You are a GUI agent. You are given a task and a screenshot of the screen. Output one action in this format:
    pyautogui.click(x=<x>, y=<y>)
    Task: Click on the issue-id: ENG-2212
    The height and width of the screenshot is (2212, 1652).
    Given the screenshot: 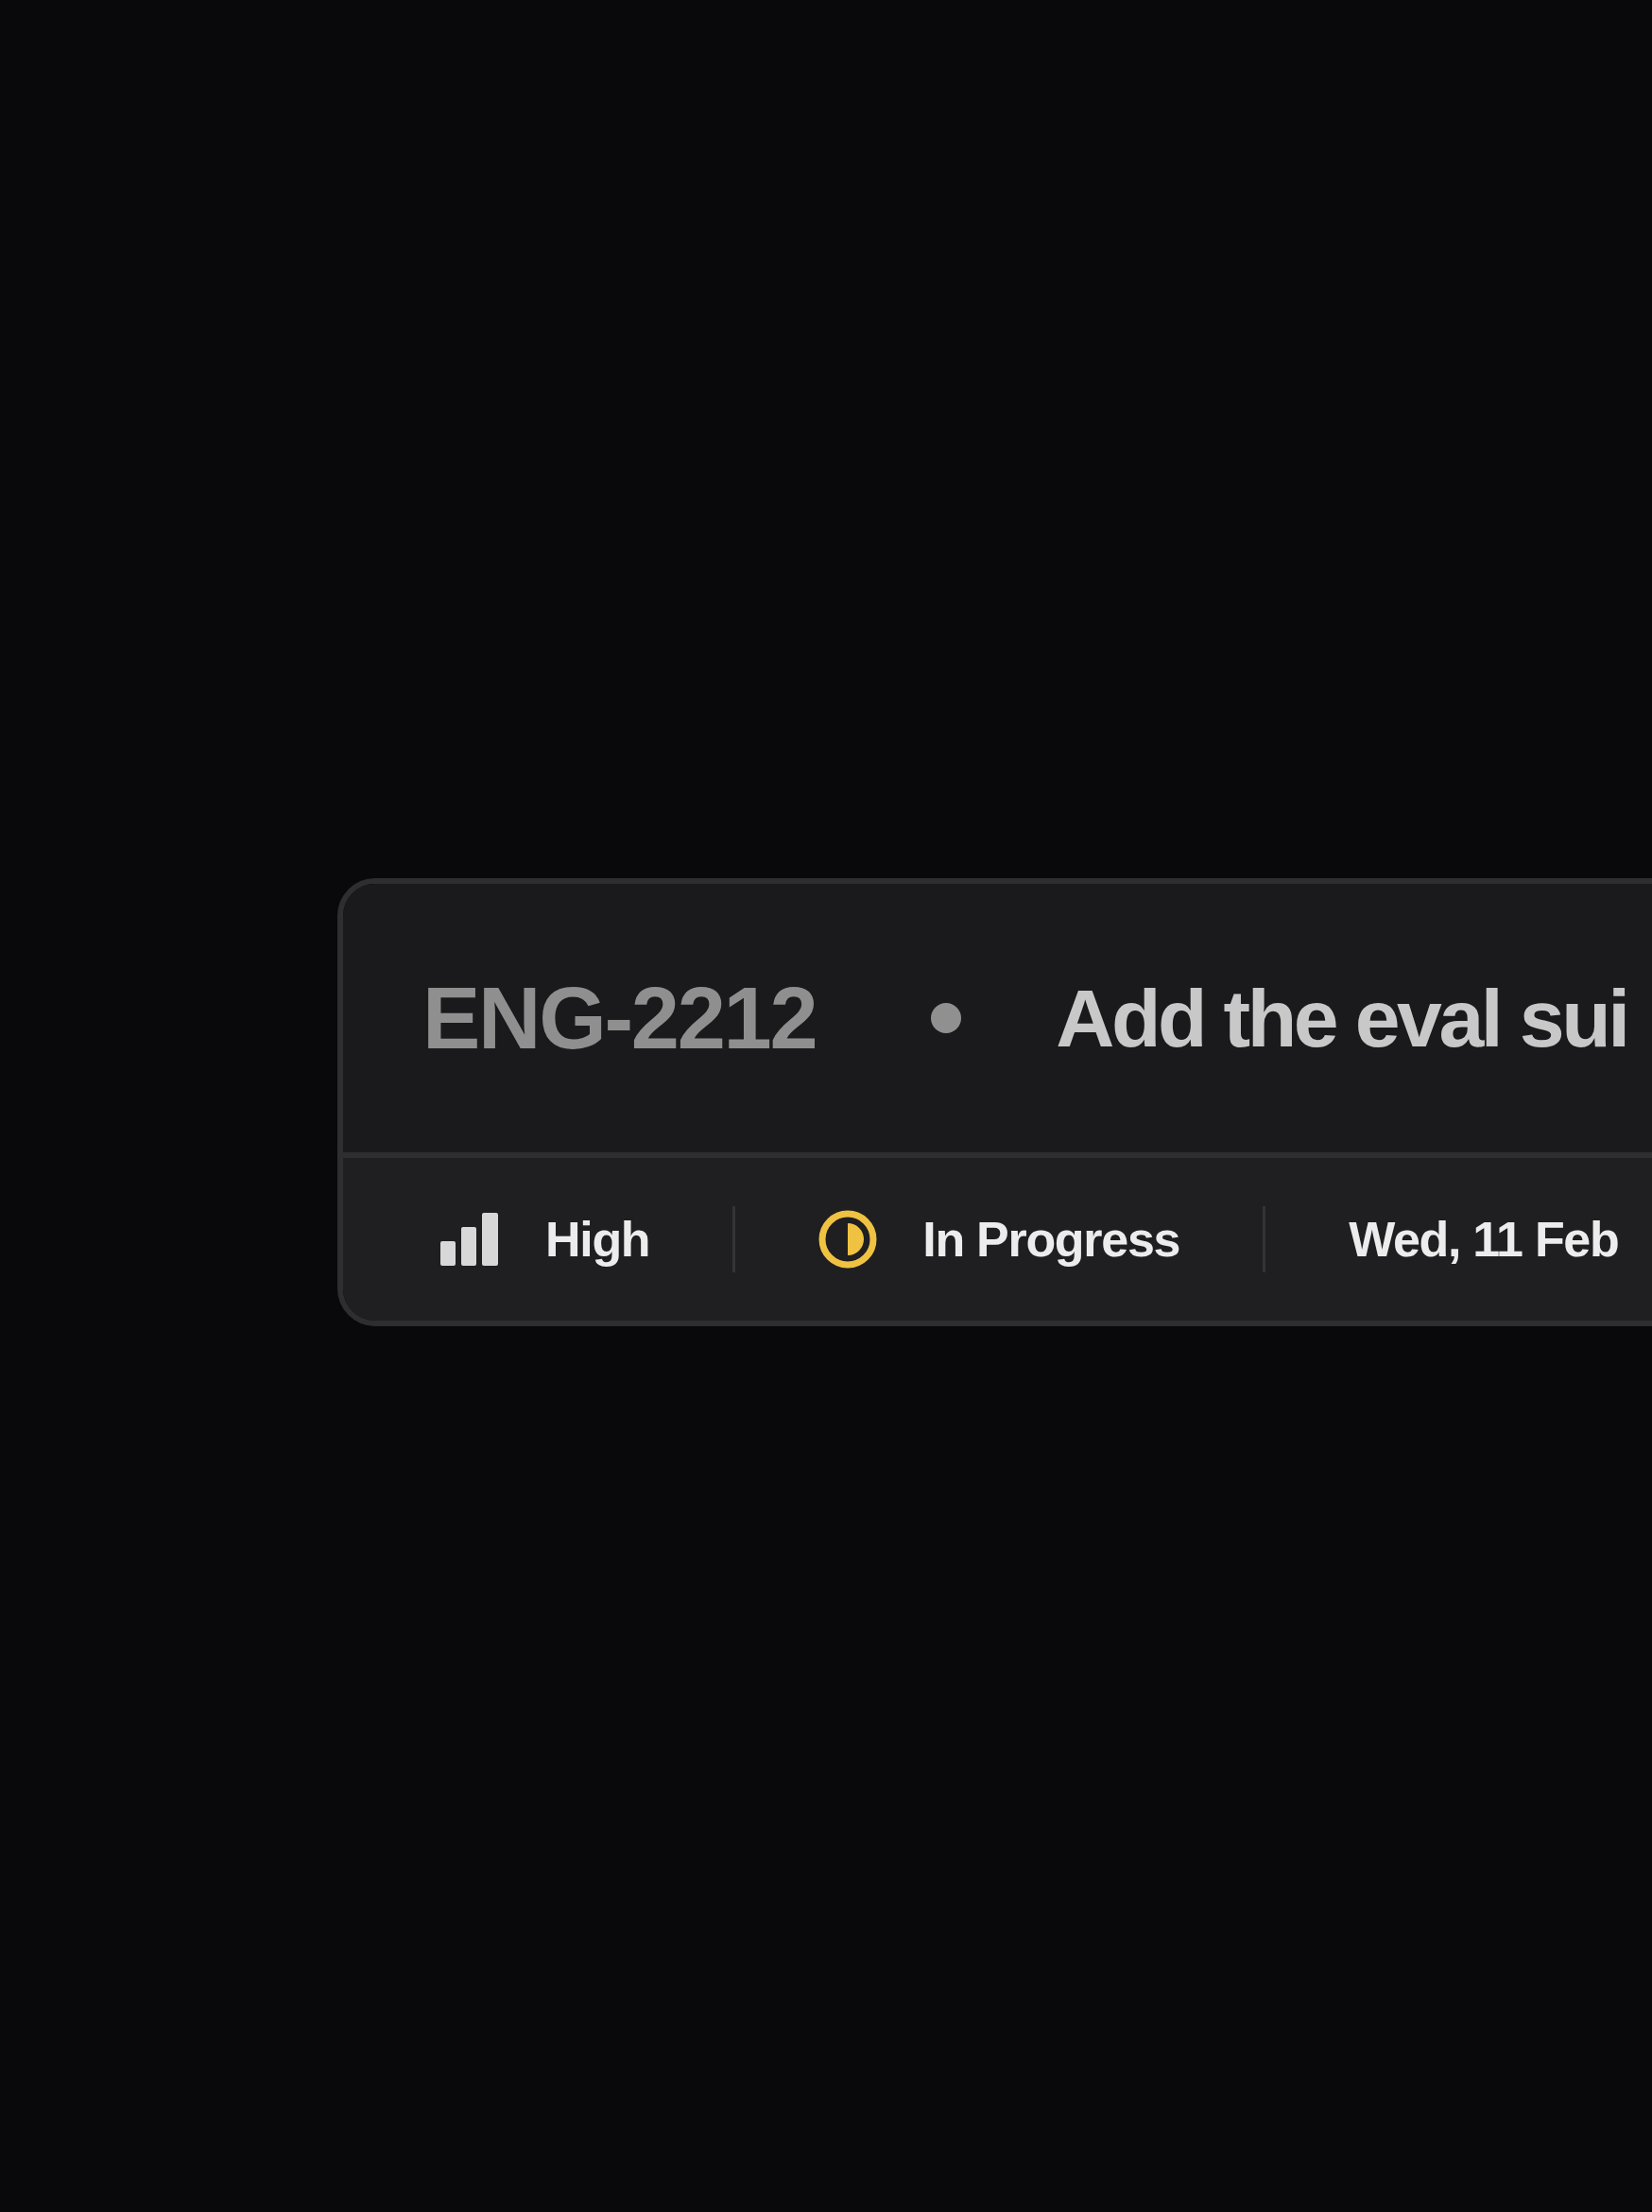 What is the action you would take?
    pyautogui.click(x=619, y=1018)
    